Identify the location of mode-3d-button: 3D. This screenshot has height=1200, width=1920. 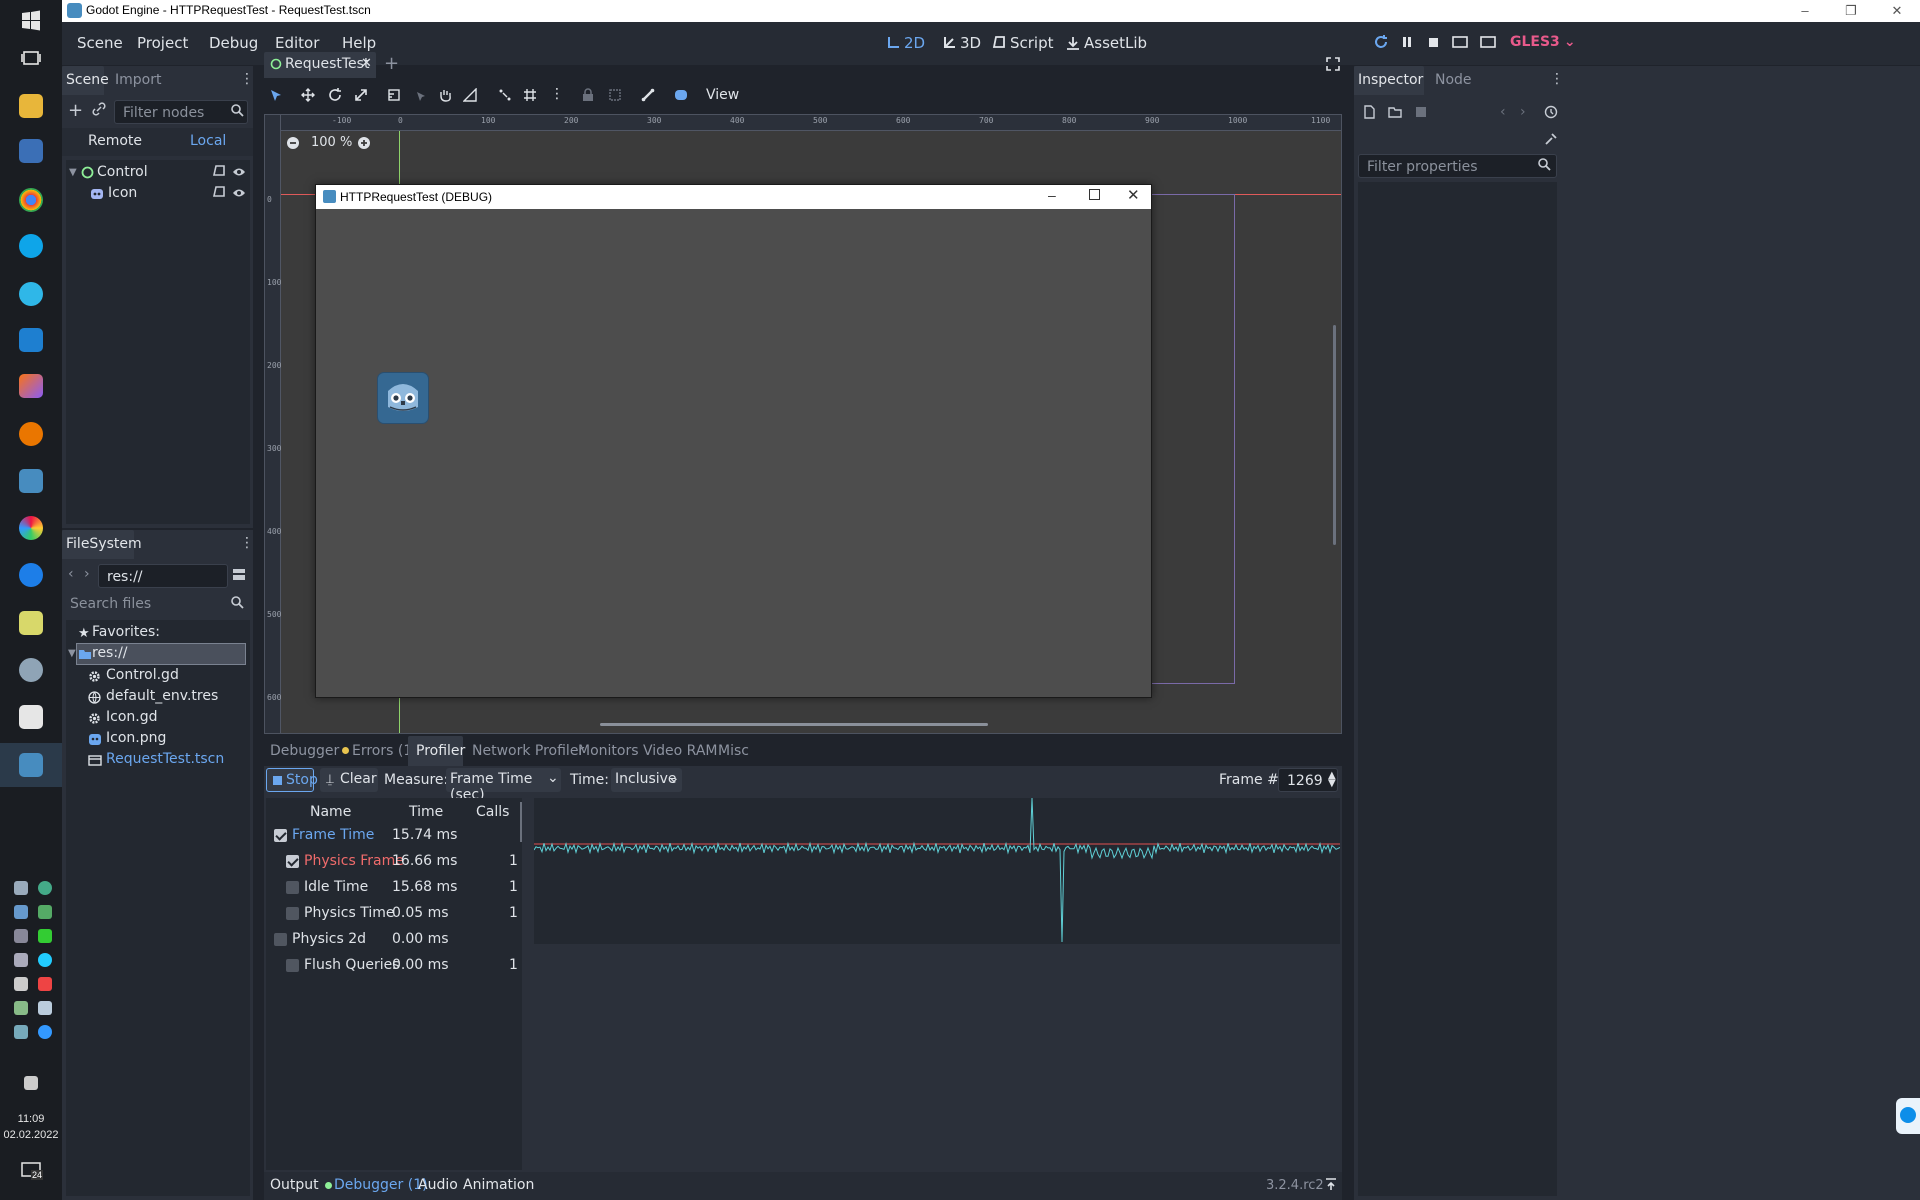
(961, 43).